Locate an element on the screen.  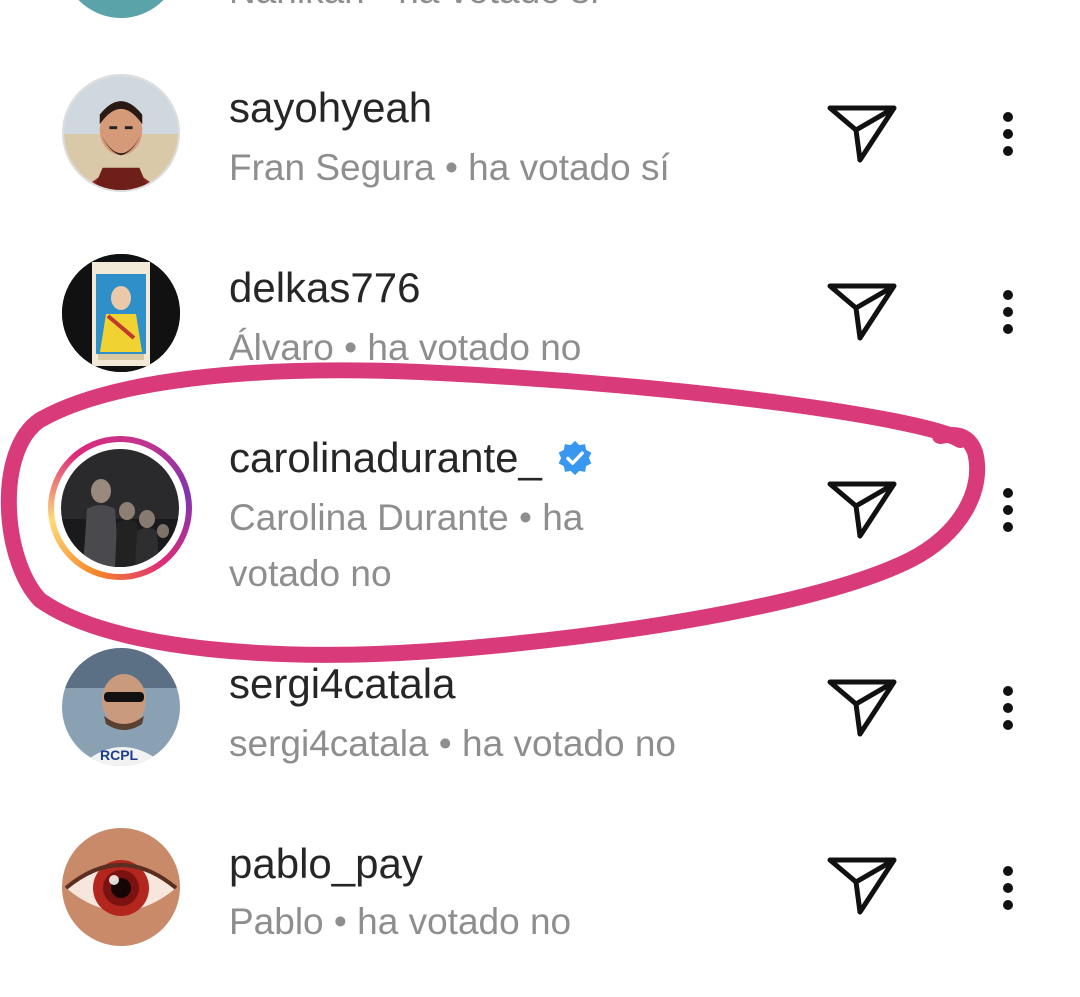
queen-poster-avatar is located at coordinates (121, 313).